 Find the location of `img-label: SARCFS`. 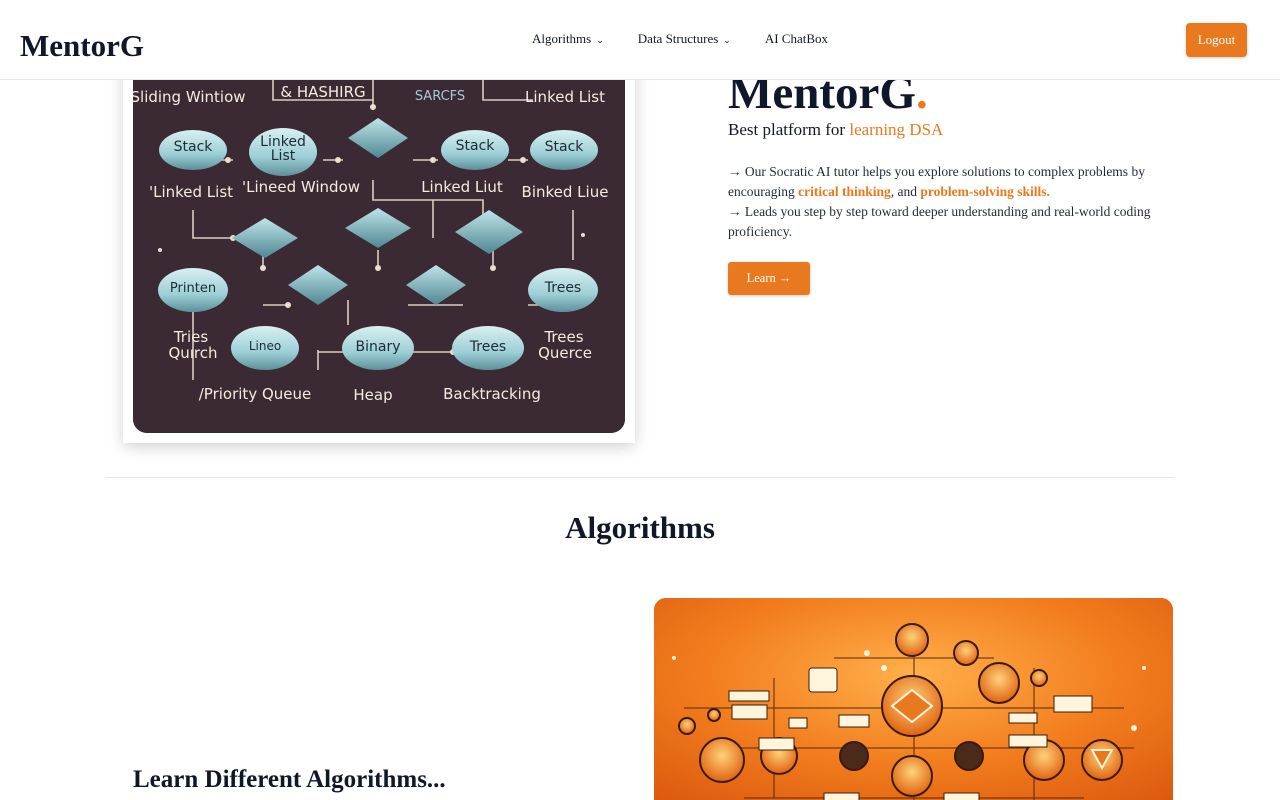

img-label: SARCFS is located at coordinates (440, 96).